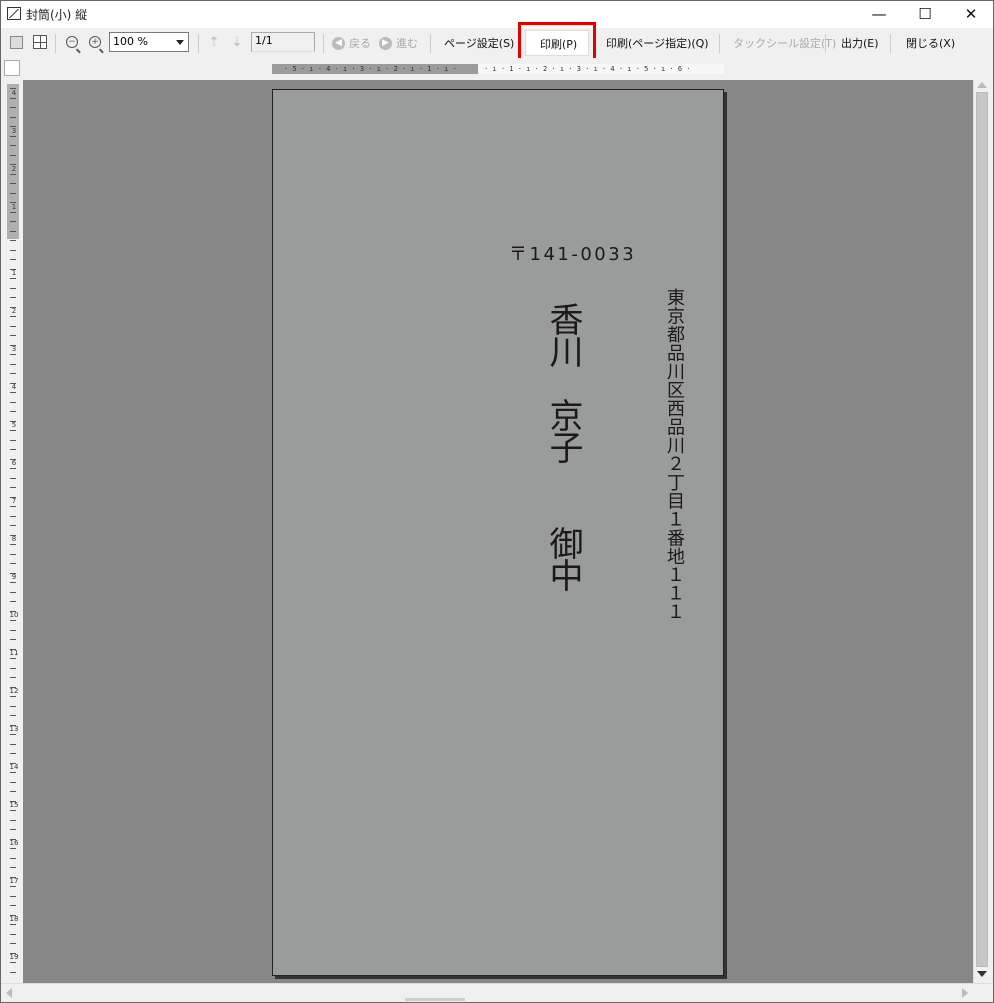 This screenshot has height=1003, width=994. Describe the element at coordinates (14, 691) in the screenshot. I see `ruler-label: 12` at that location.